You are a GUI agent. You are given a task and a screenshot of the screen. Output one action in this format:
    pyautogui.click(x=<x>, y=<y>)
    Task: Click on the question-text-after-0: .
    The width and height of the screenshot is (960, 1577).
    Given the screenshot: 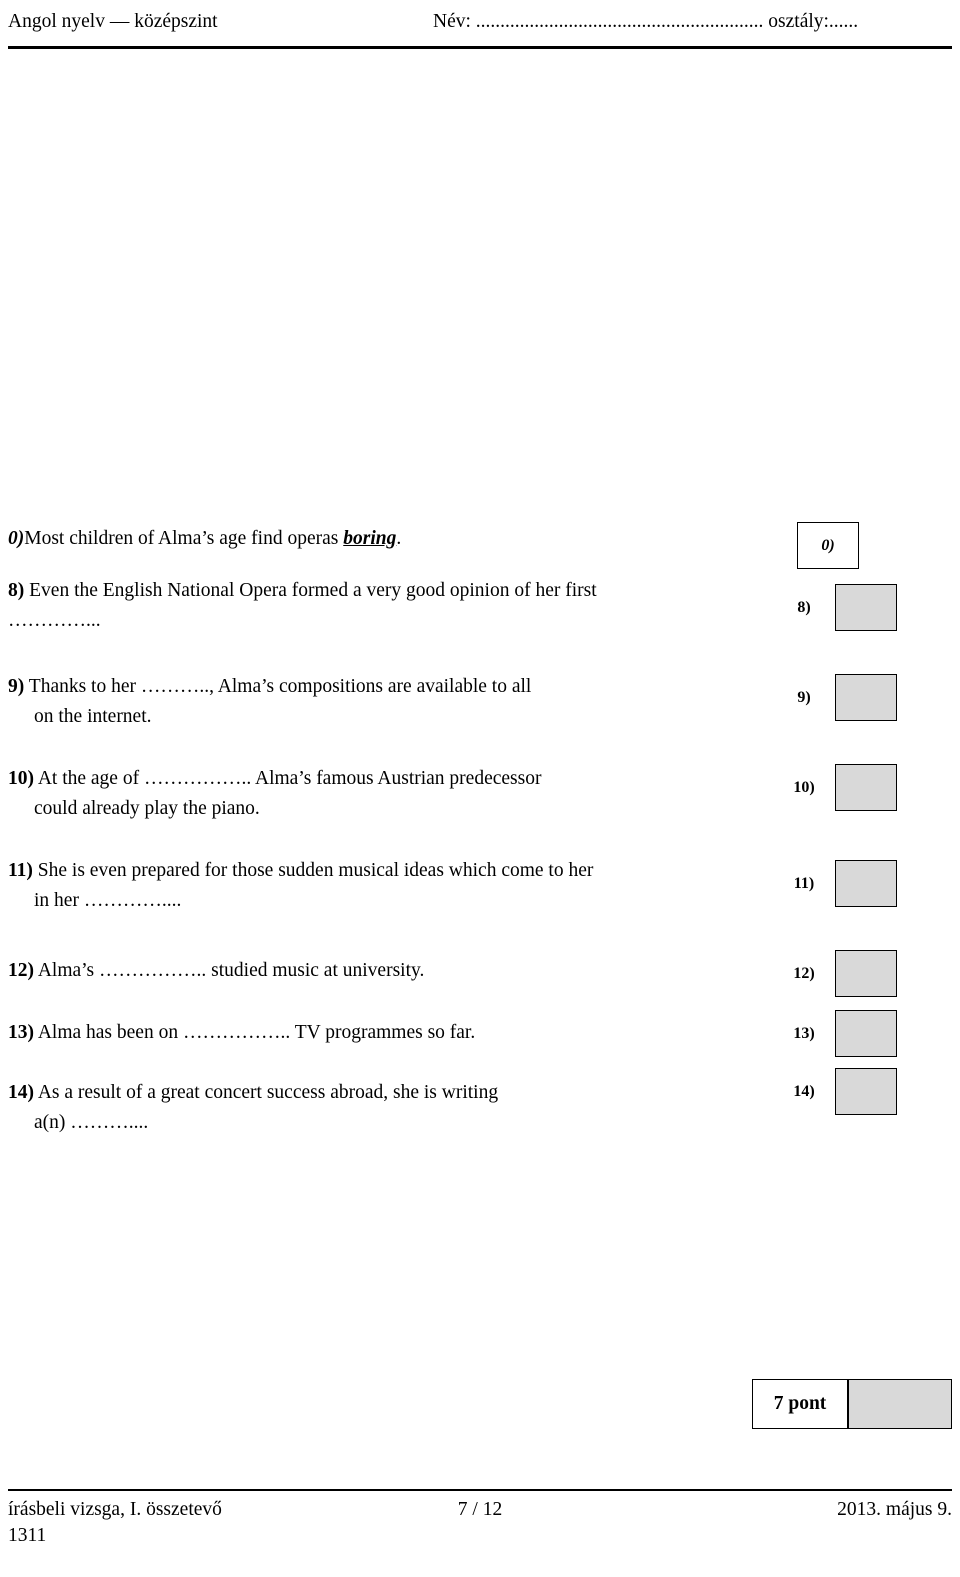 What is the action you would take?
    pyautogui.click(x=399, y=538)
    